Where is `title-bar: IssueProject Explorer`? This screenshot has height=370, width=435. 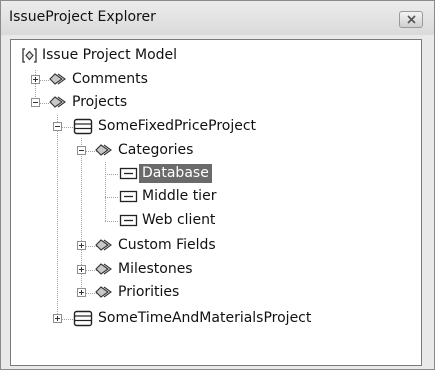 title-bar: IssueProject Explorer is located at coordinates (217, 18).